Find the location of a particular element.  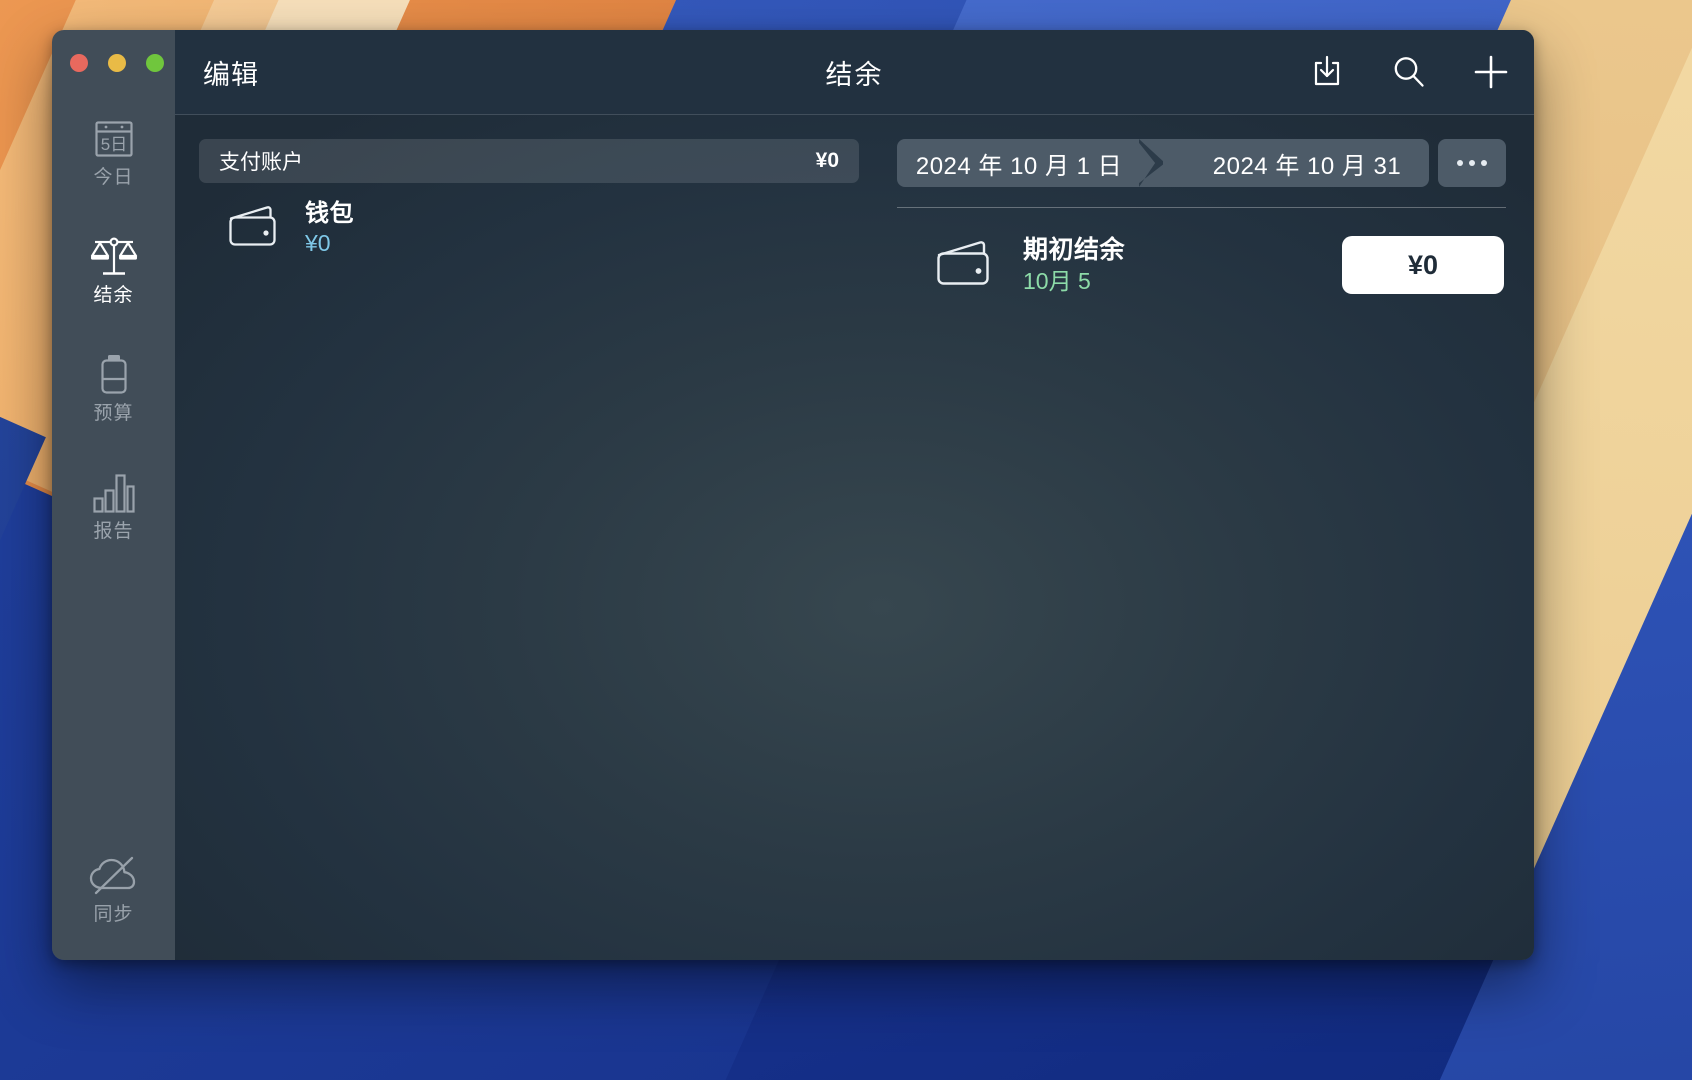

sidebar-item-label: 预算 is located at coordinates (113, 413).